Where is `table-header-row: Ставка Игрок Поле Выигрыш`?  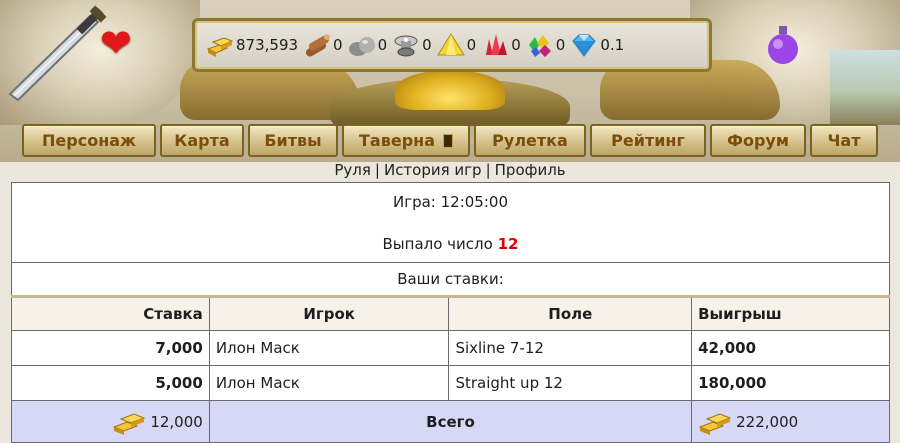 table-header-row: Ставка Игрок Поле Выигрыш is located at coordinates (450, 313).